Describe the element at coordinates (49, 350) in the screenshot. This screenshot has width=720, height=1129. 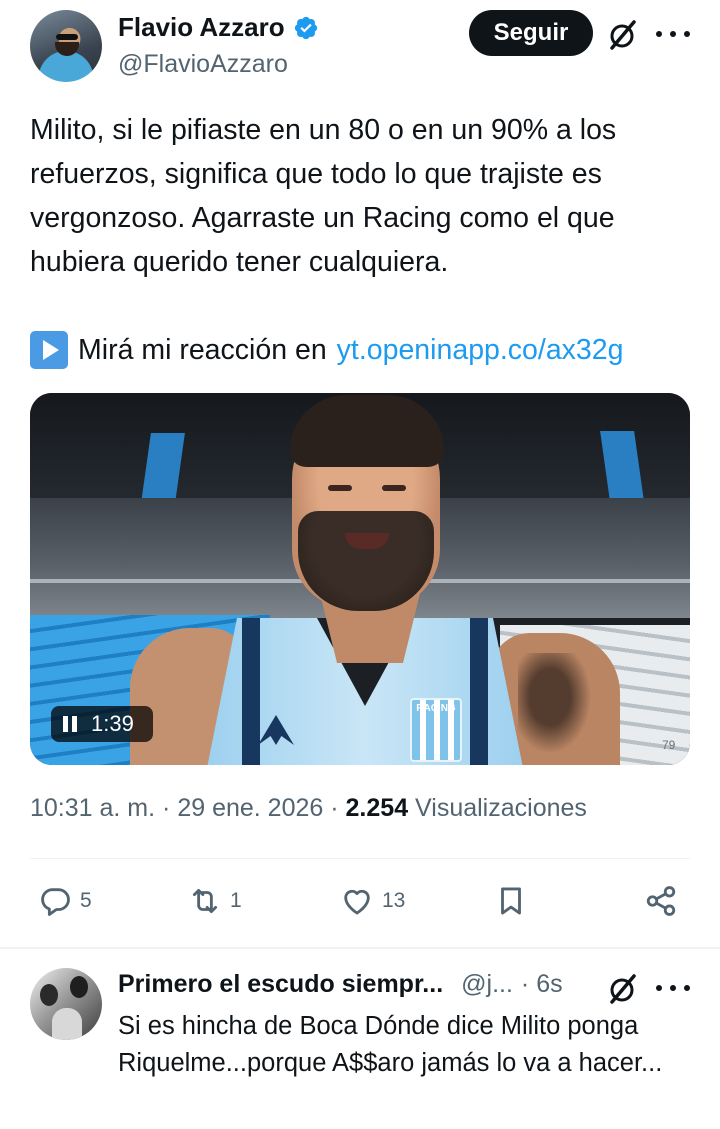
I see `play-button-icon` at that location.